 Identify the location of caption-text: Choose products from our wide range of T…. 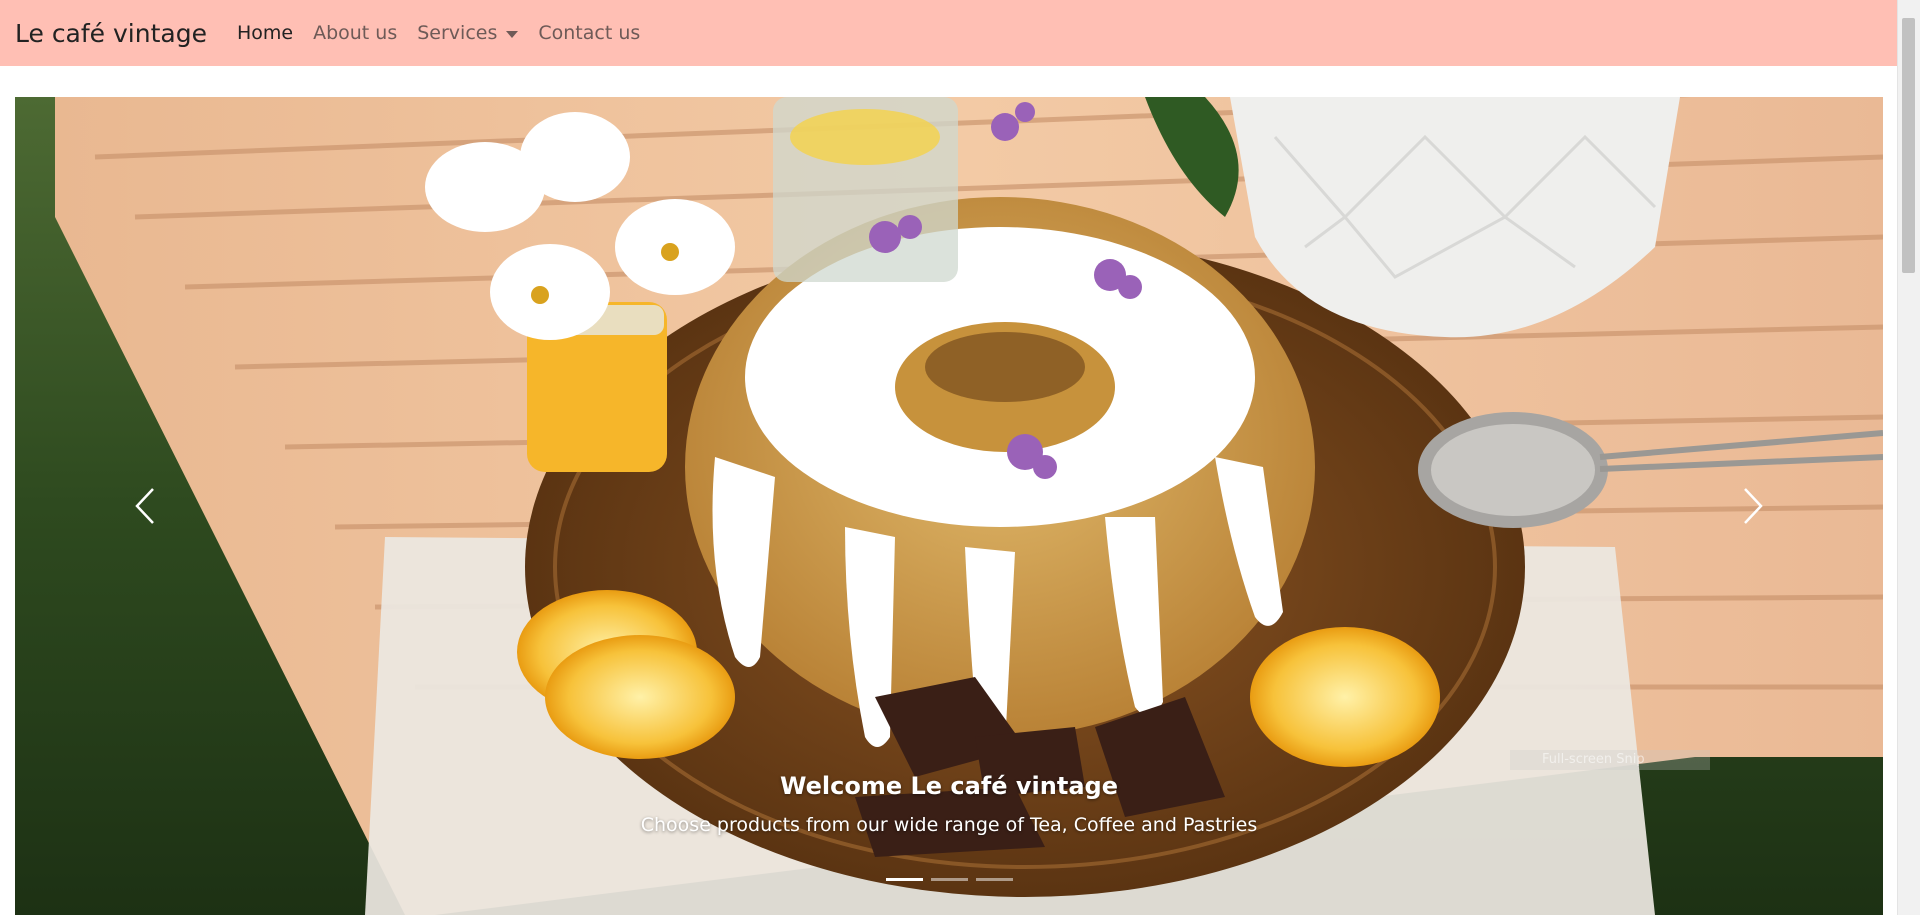
(949, 825).